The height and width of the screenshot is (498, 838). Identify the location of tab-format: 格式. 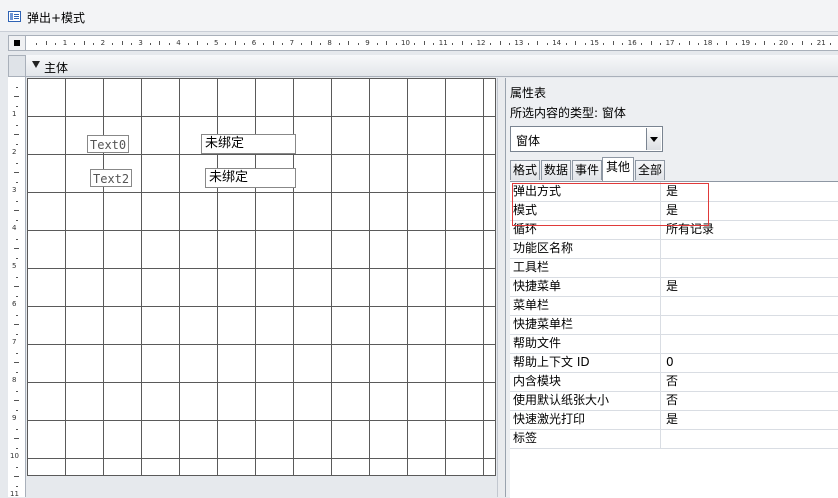
(525, 170).